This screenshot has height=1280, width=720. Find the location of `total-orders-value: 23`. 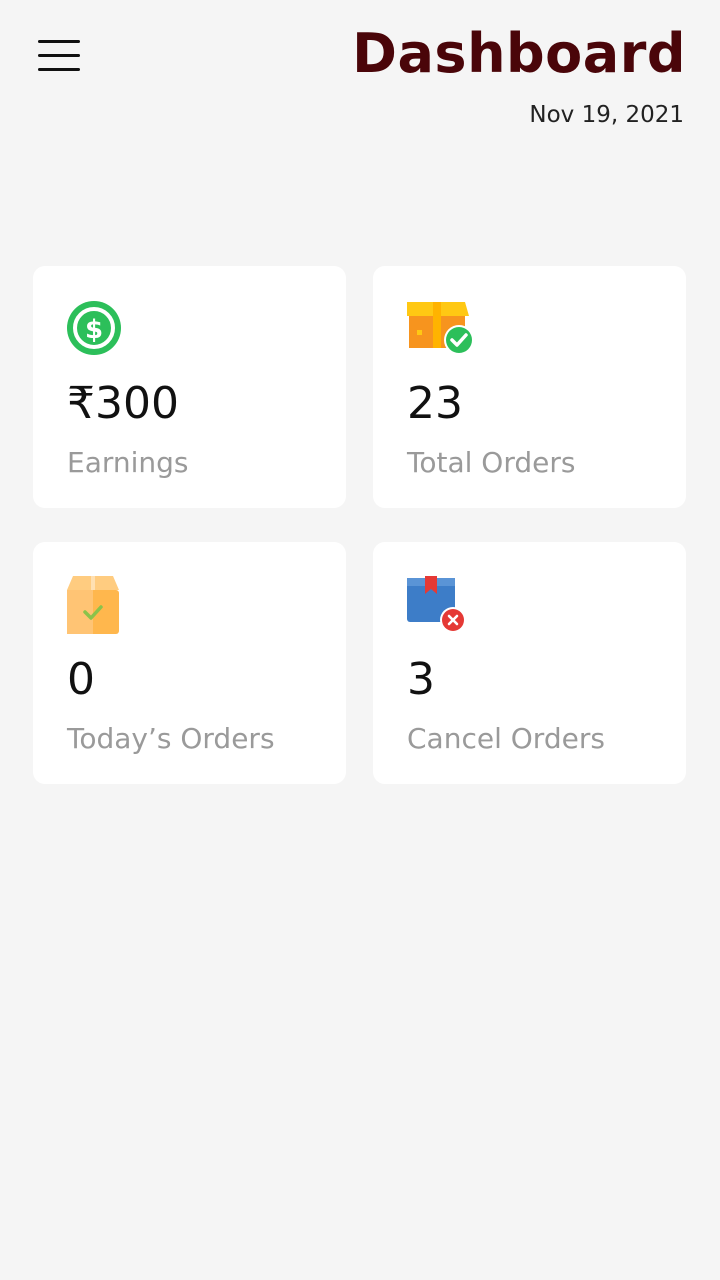

total-orders-value: 23 is located at coordinates (435, 403).